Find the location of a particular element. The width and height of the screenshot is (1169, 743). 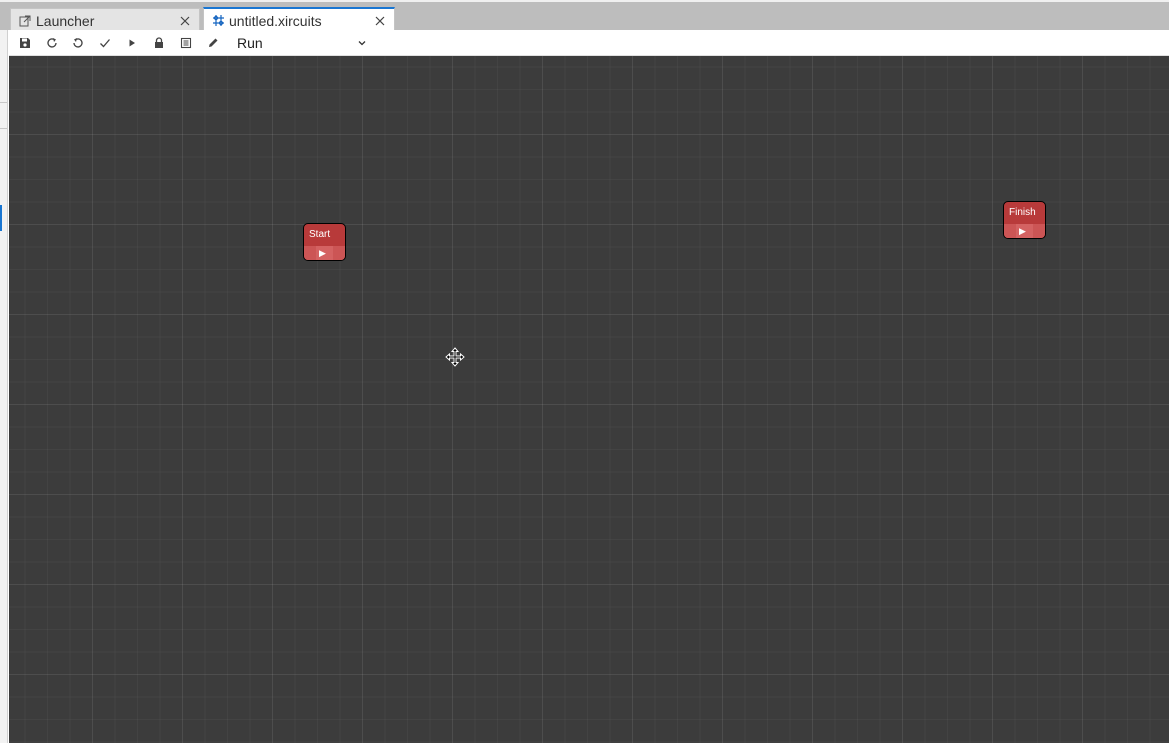

run-button is located at coordinates (132, 43).